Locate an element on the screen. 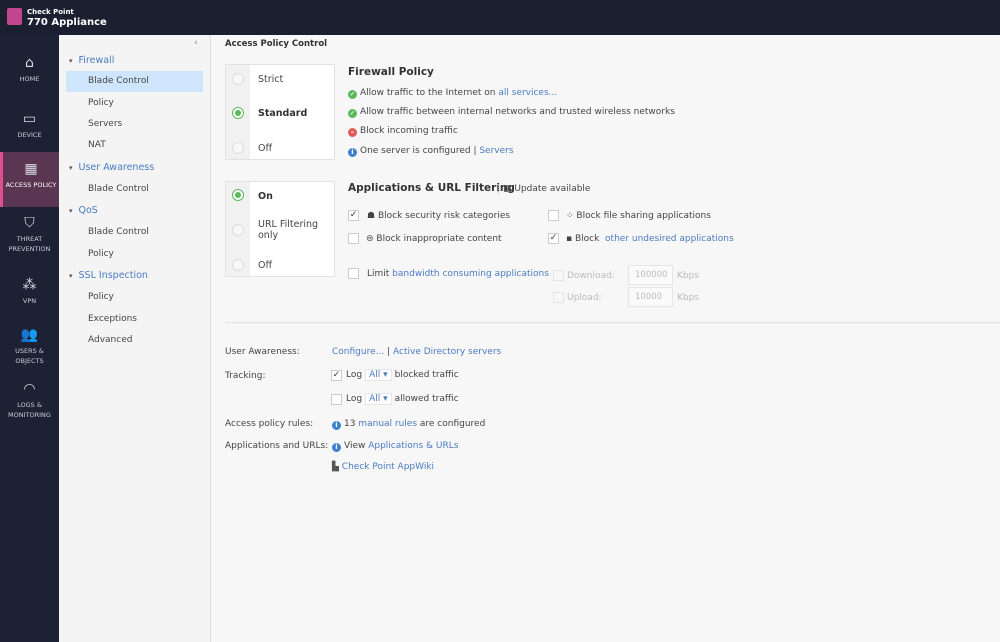 This screenshot has width=1000, height=642. subnav-ssl-exceptions: Exceptions is located at coordinates (134, 319).